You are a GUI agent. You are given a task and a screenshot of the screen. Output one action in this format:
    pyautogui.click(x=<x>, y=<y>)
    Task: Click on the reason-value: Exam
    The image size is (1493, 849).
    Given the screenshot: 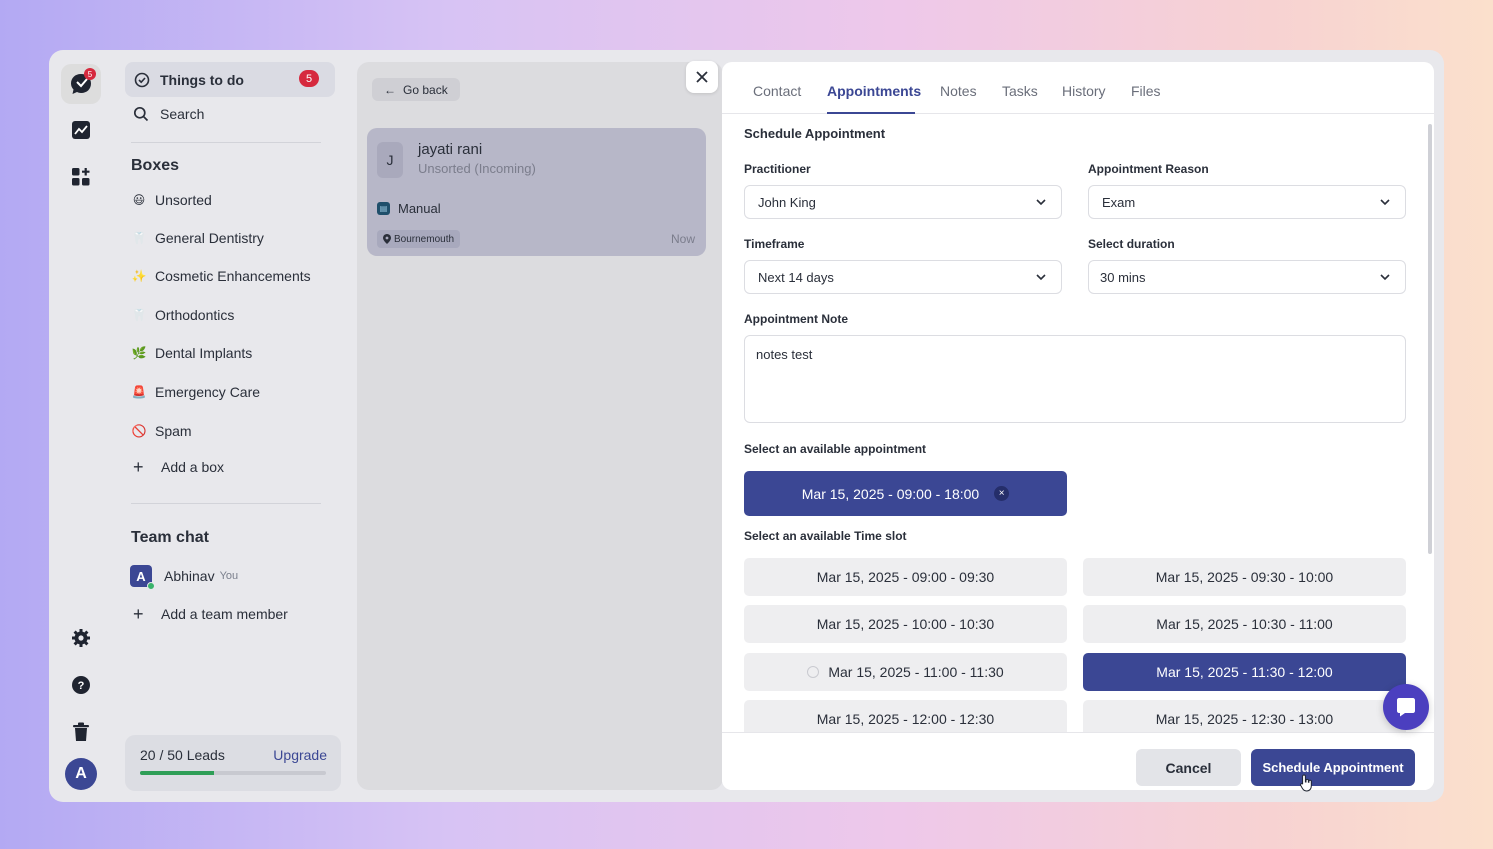 What is the action you would take?
    pyautogui.click(x=1119, y=202)
    